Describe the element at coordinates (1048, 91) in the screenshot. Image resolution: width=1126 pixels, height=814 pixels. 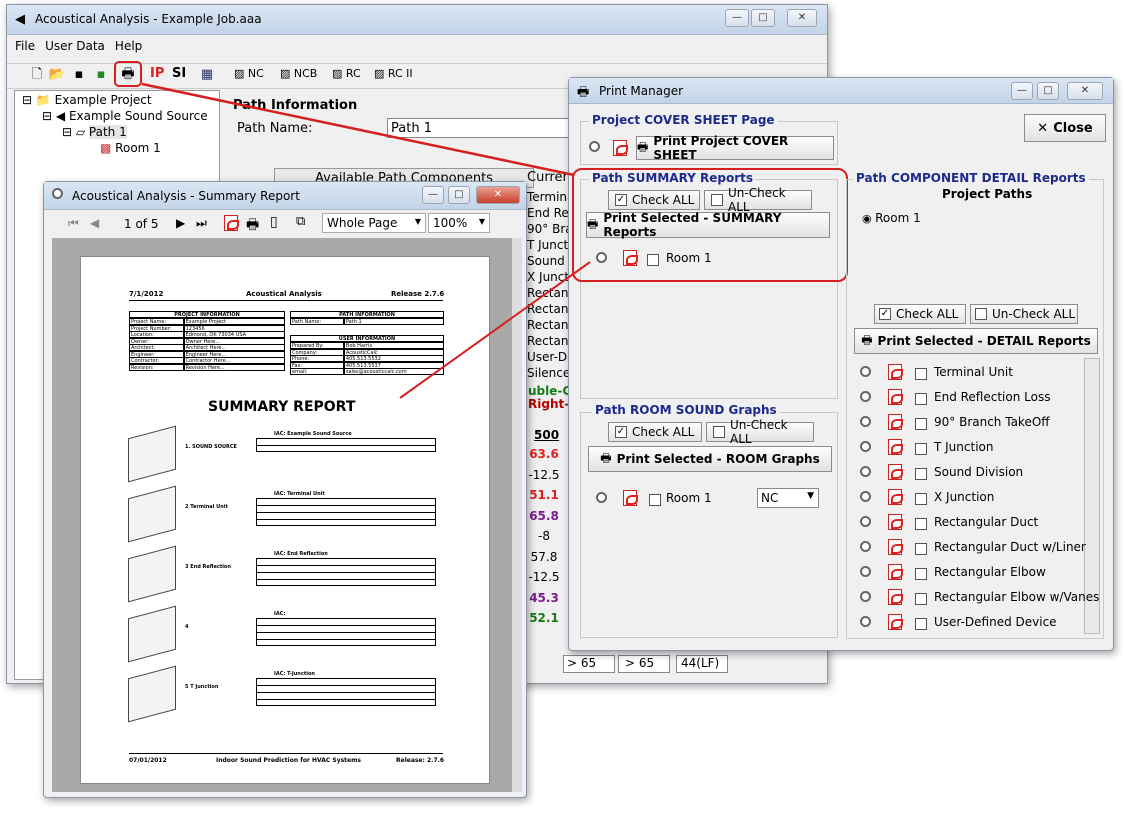
I see `pm-maximize-button: □` at that location.